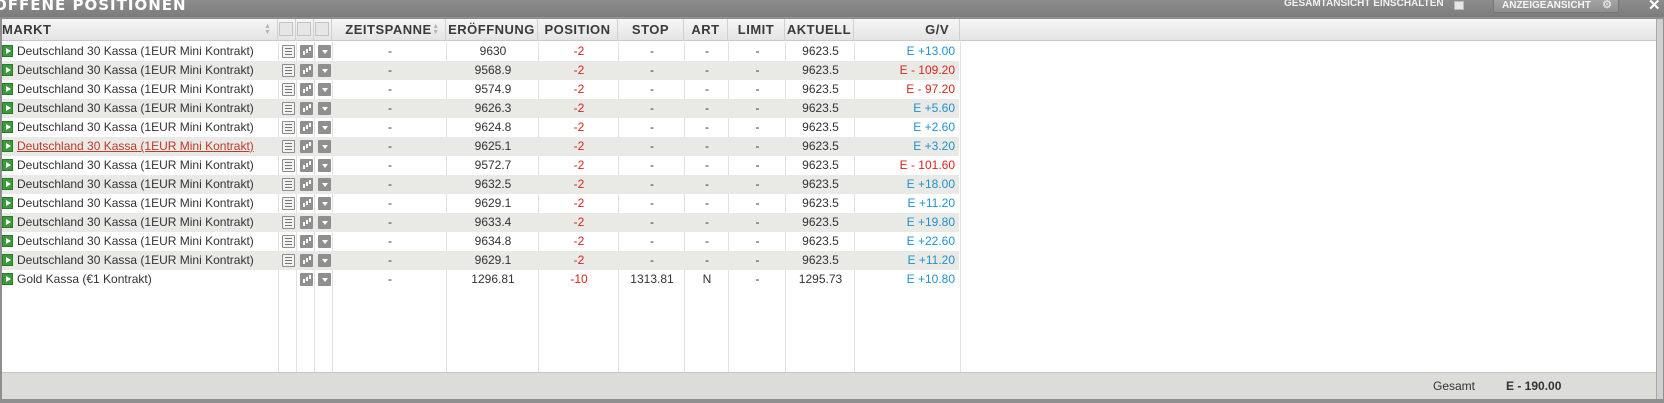 The height and width of the screenshot is (403, 1664). What do you see at coordinates (706, 30) in the screenshot?
I see `header-type: ART` at bounding box center [706, 30].